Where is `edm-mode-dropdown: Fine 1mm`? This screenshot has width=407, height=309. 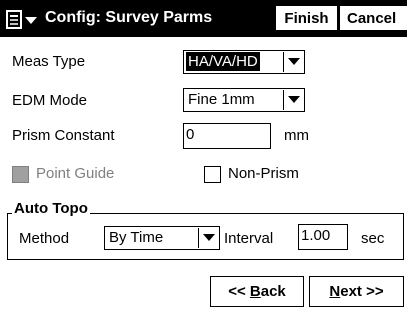 edm-mode-dropdown: Fine 1mm is located at coordinates (244, 100).